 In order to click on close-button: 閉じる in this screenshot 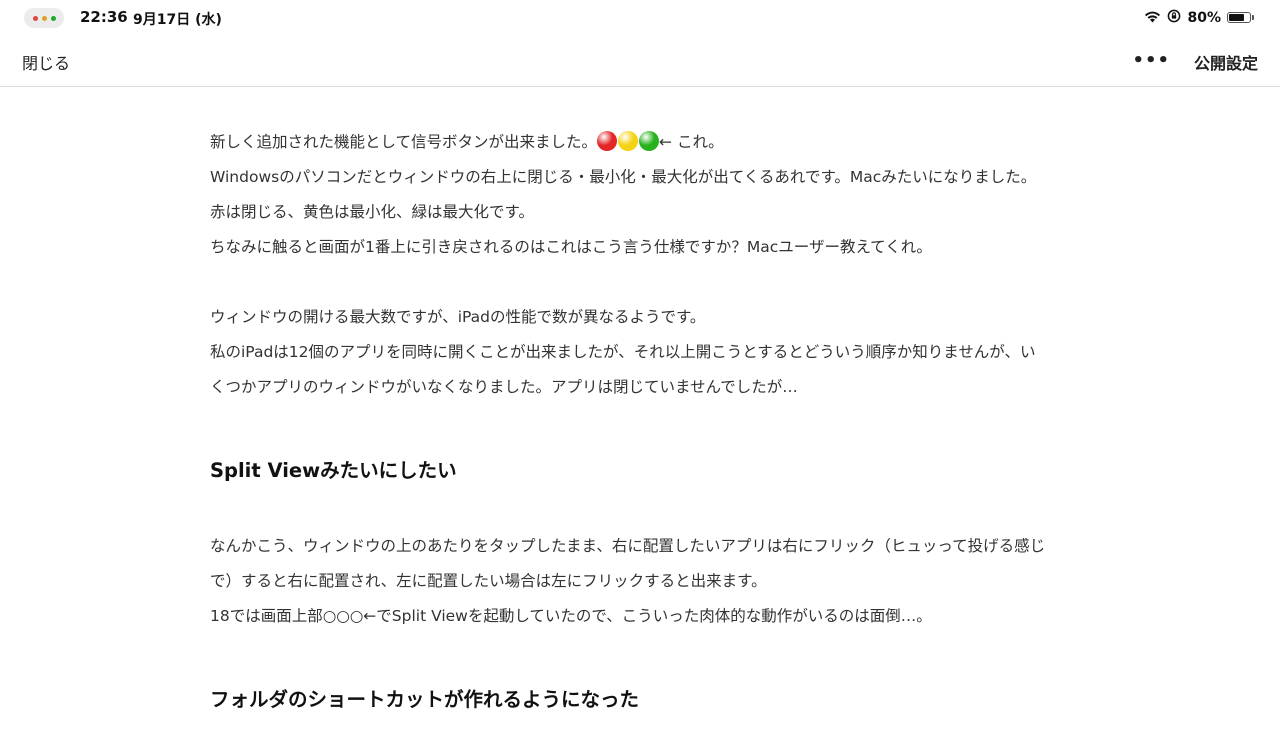, I will do `click(46, 62)`.